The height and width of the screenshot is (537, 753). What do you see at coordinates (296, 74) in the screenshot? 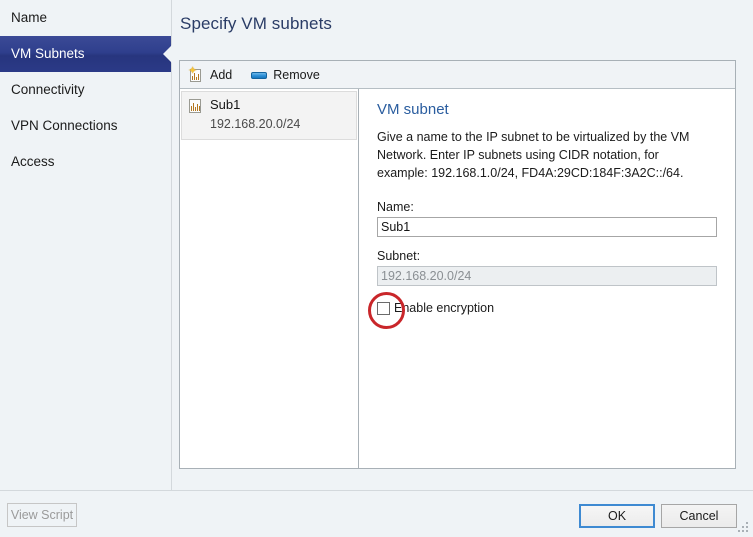
I see `remove-button-label: Remove` at bounding box center [296, 74].